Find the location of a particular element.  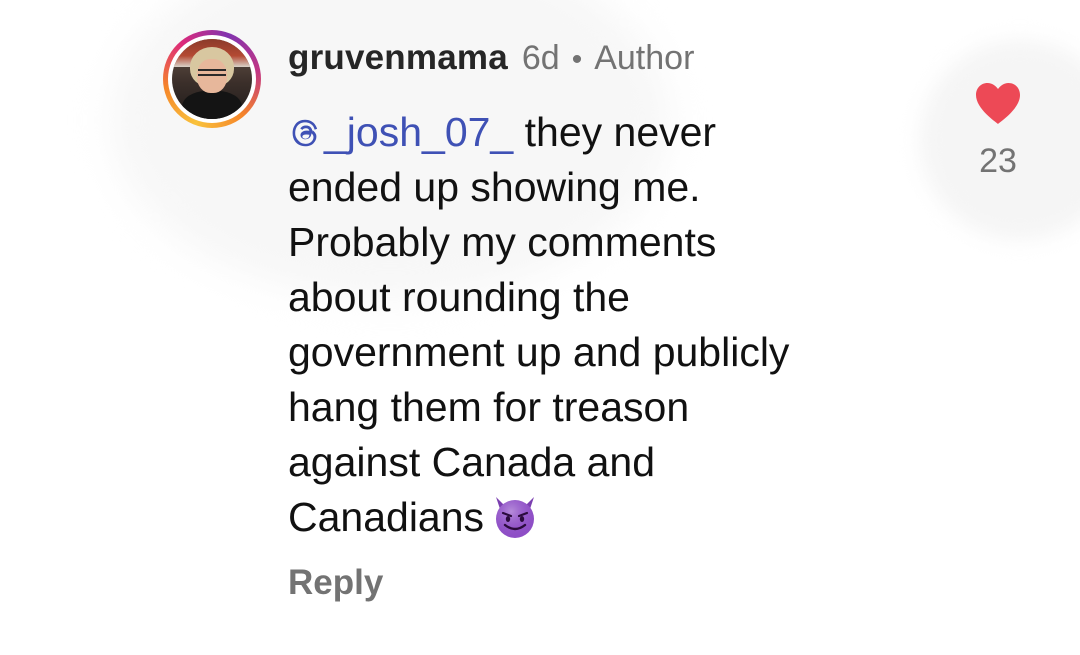

comment-header: gruvenmama 6d • Author is located at coordinates (491, 61).